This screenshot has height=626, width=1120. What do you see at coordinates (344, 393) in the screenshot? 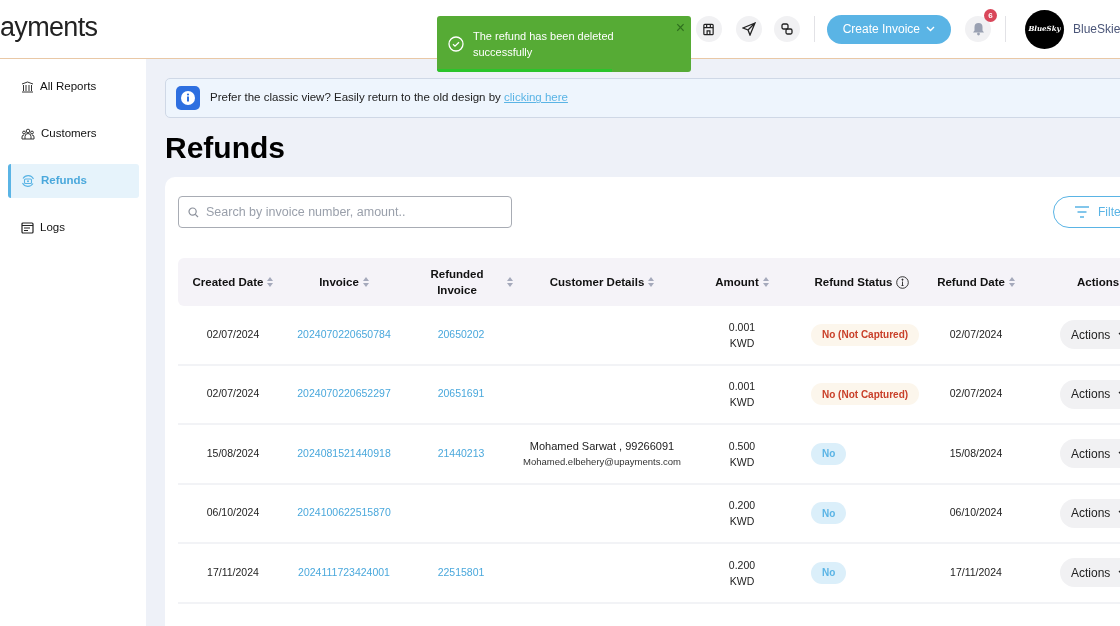
I see `invoice-link: 2024070220652297` at bounding box center [344, 393].